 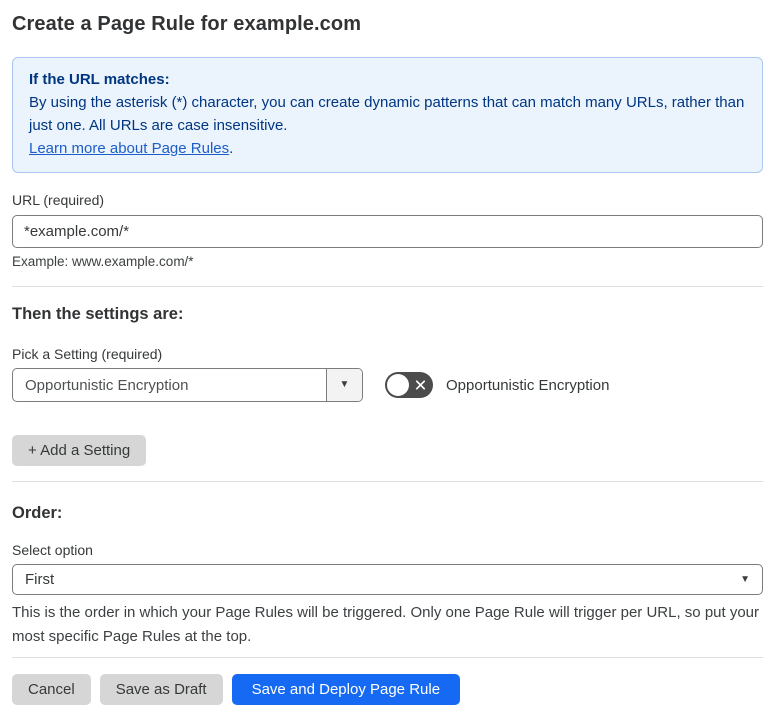 I want to click on toggle-label: Opportunistic Encryption, so click(x=528, y=385).